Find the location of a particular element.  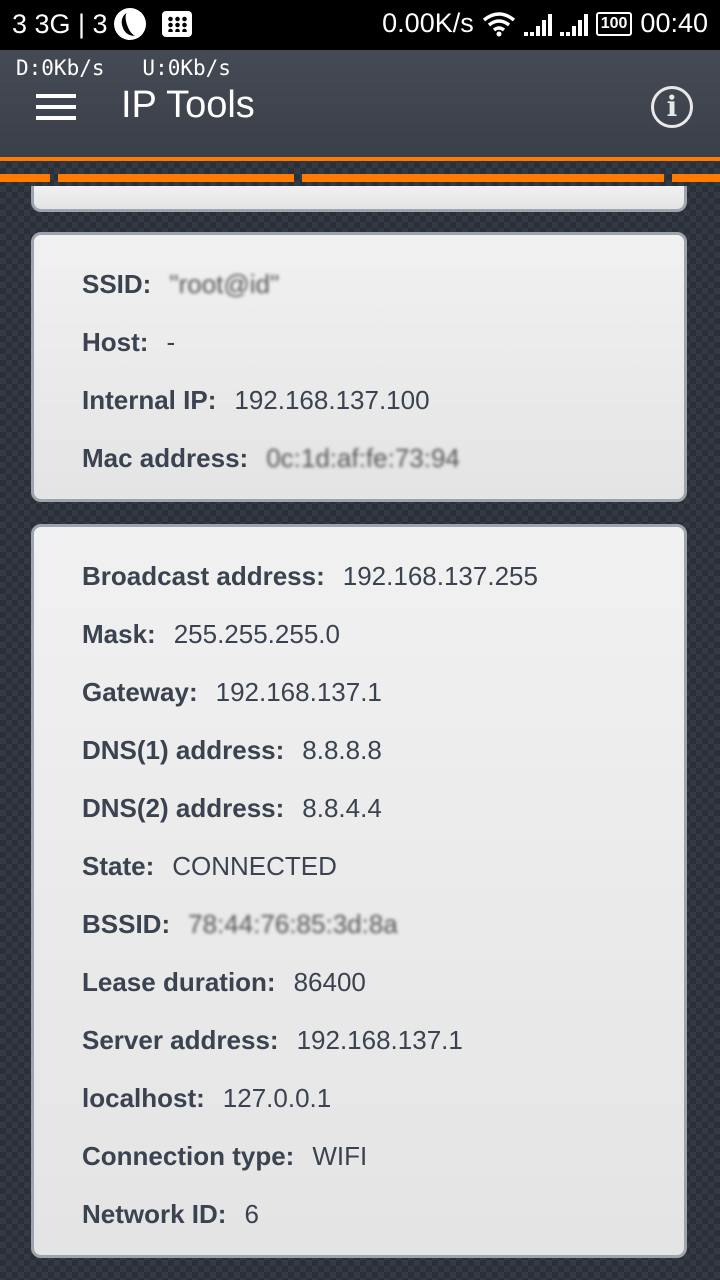

info-row: Broadcast address: 192.168.137.255 is located at coordinates (310, 576).